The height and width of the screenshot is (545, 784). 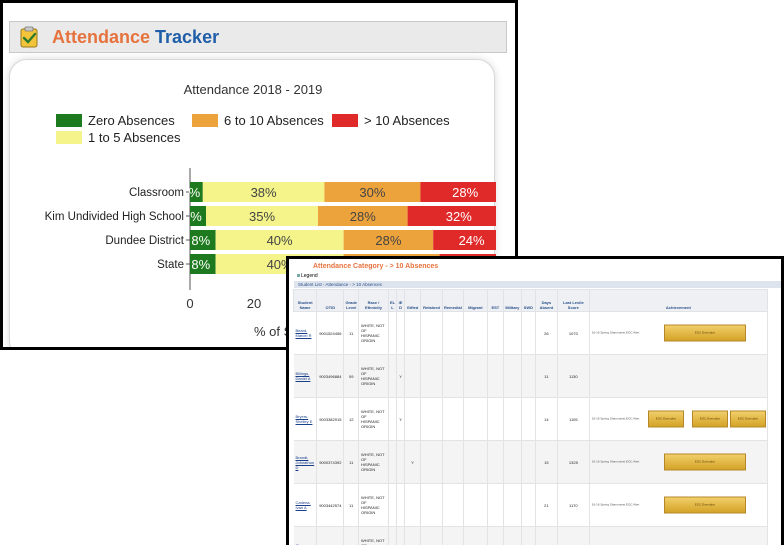 What do you see at coordinates (546, 505) in the screenshot?
I see `days-absent-cell: 21` at bounding box center [546, 505].